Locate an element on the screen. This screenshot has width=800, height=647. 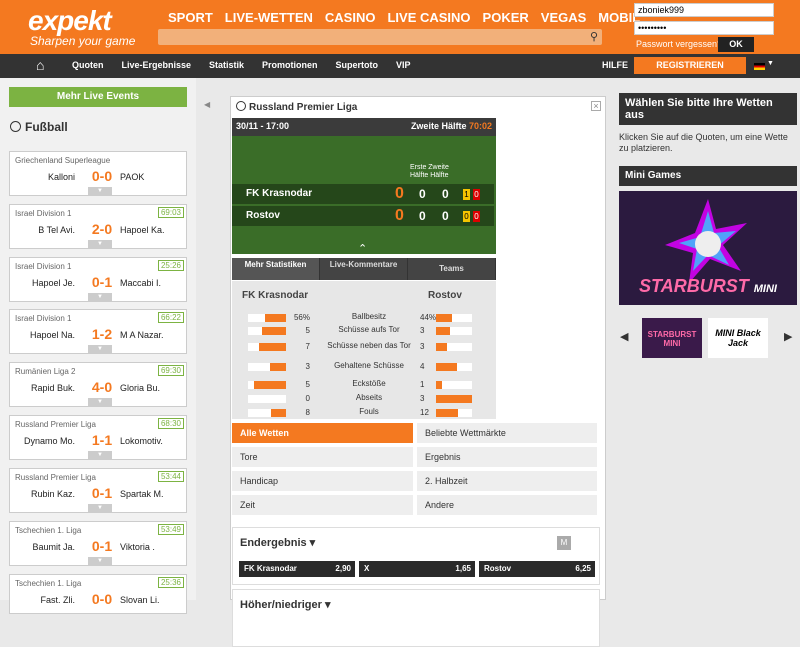
subnav-live-ergebnisse: Live-Ergebnisse is located at coordinates (157, 65).